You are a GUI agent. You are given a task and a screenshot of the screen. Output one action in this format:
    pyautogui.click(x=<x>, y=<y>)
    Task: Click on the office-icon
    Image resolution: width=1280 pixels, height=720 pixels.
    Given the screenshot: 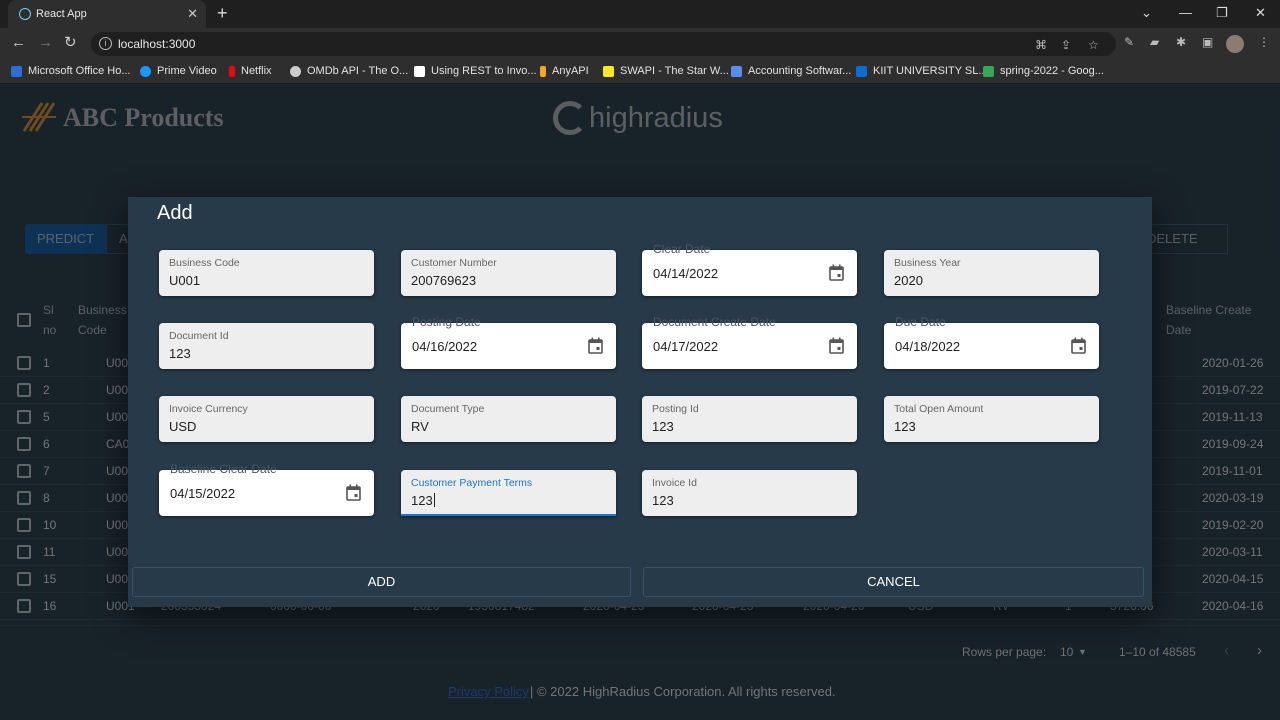 What is the action you would take?
    pyautogui.click(x=16, y=71)
    